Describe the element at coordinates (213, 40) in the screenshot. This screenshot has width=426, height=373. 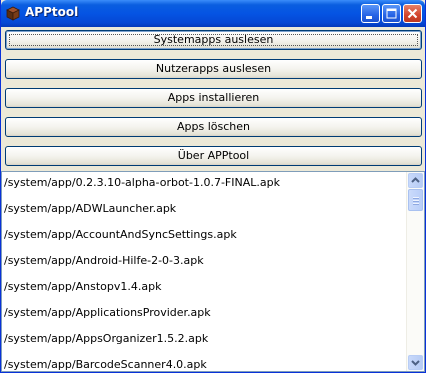
I see `systemapps-button: Systemapps auslesen` at that location.